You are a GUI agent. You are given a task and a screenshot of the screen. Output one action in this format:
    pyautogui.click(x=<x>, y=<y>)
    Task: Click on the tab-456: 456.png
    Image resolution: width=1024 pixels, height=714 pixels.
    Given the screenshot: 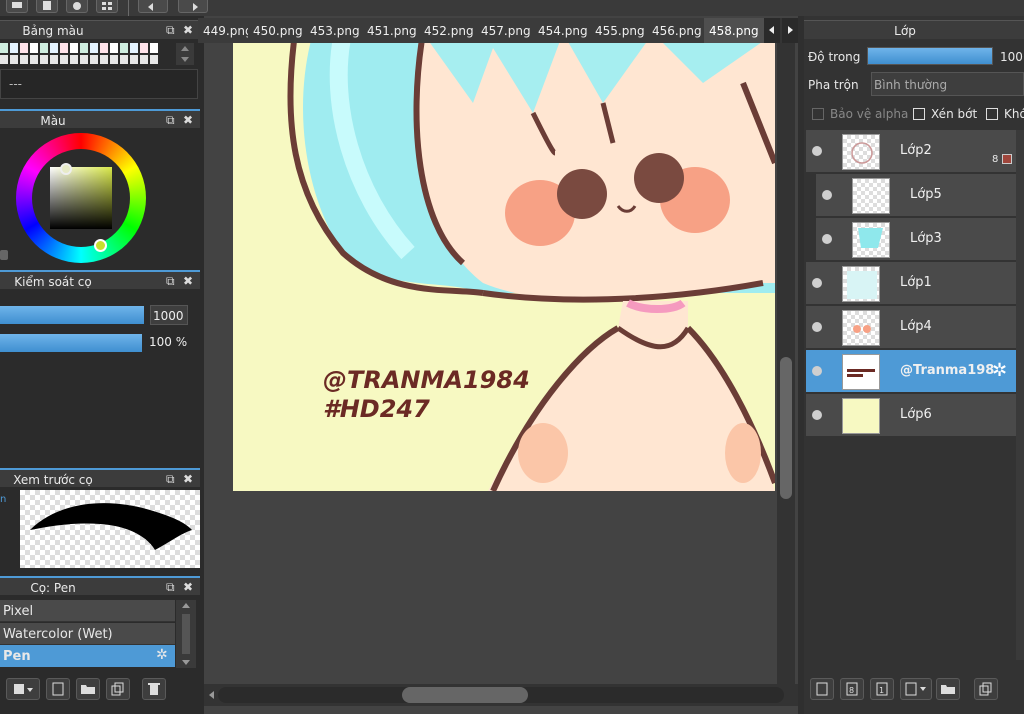 What is the action you would take?
    pyautogui.click(x=677, y=30)
    